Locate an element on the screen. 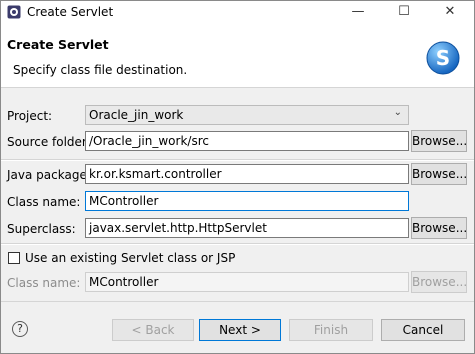  window-title: Create Servlet is located at coordinates (70, 12).